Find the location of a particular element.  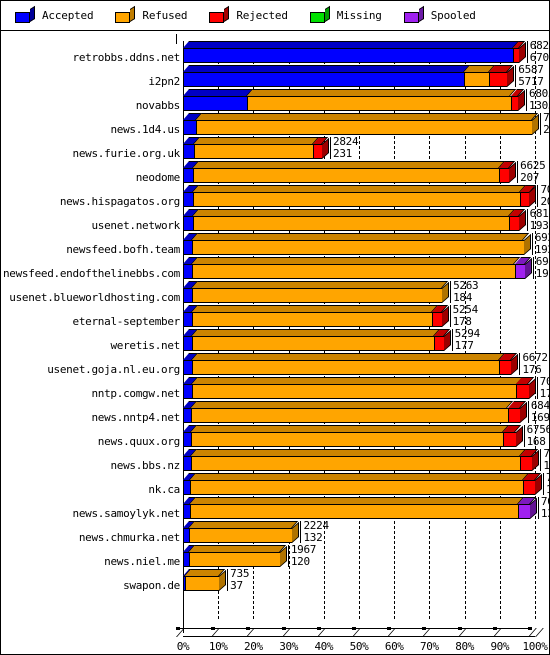

bar-row: i2pn2 6587 5717 is located at coordinates (275, 76).